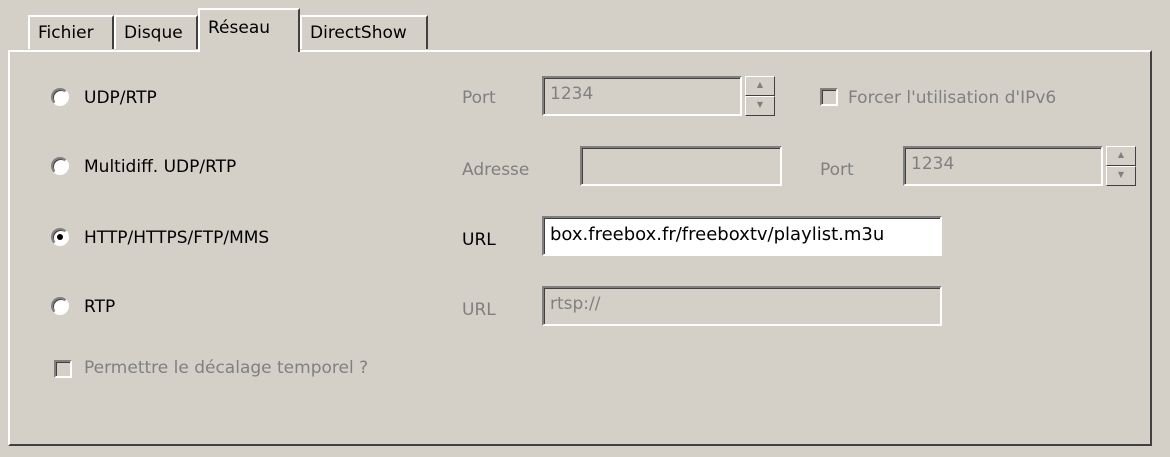 This screenshot has height=457, width=1170. What do you see at coordinates (479, 240) in the screenshot?
I see `http-url-label: URL` at bounding box center [479, 240].